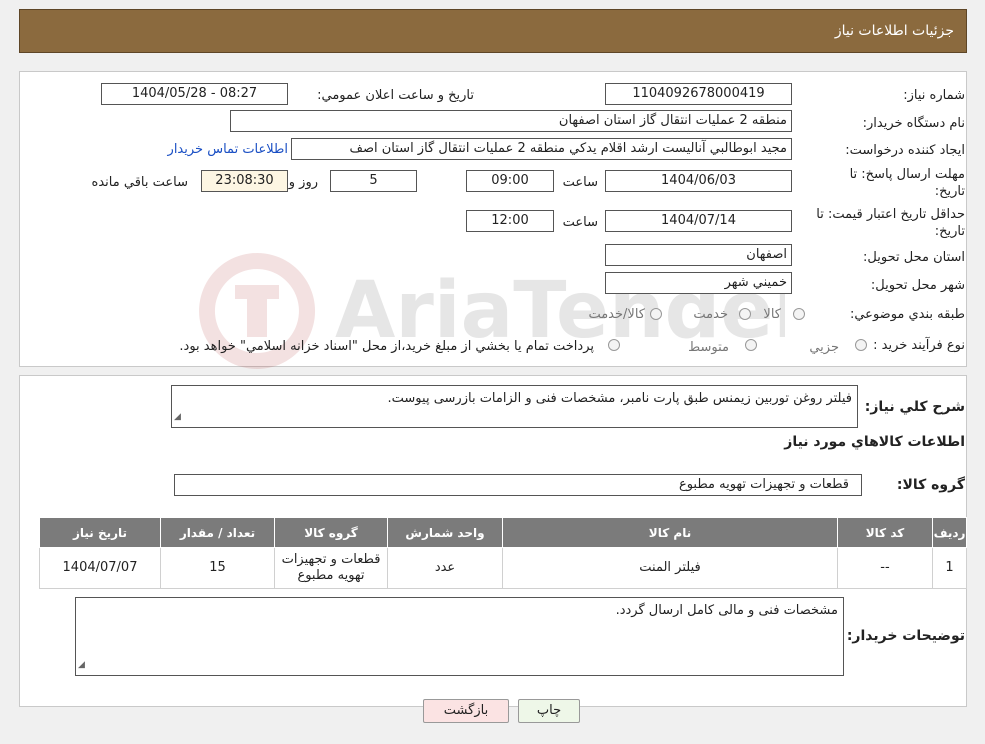  Describe the element at coordinates (656, 314) in the screenshot. I see `category-radio-goods-service` at that location.